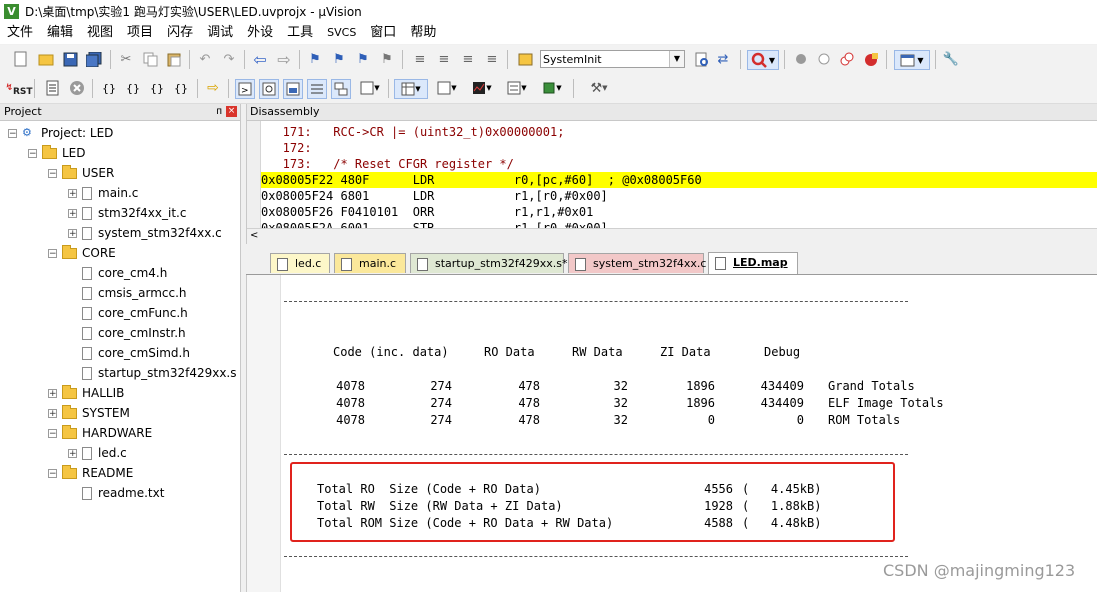 Image resolution: width=1097 pixels, height=592 pixels. I want to click on breakpoint-insert-icon, so click(801, 59).